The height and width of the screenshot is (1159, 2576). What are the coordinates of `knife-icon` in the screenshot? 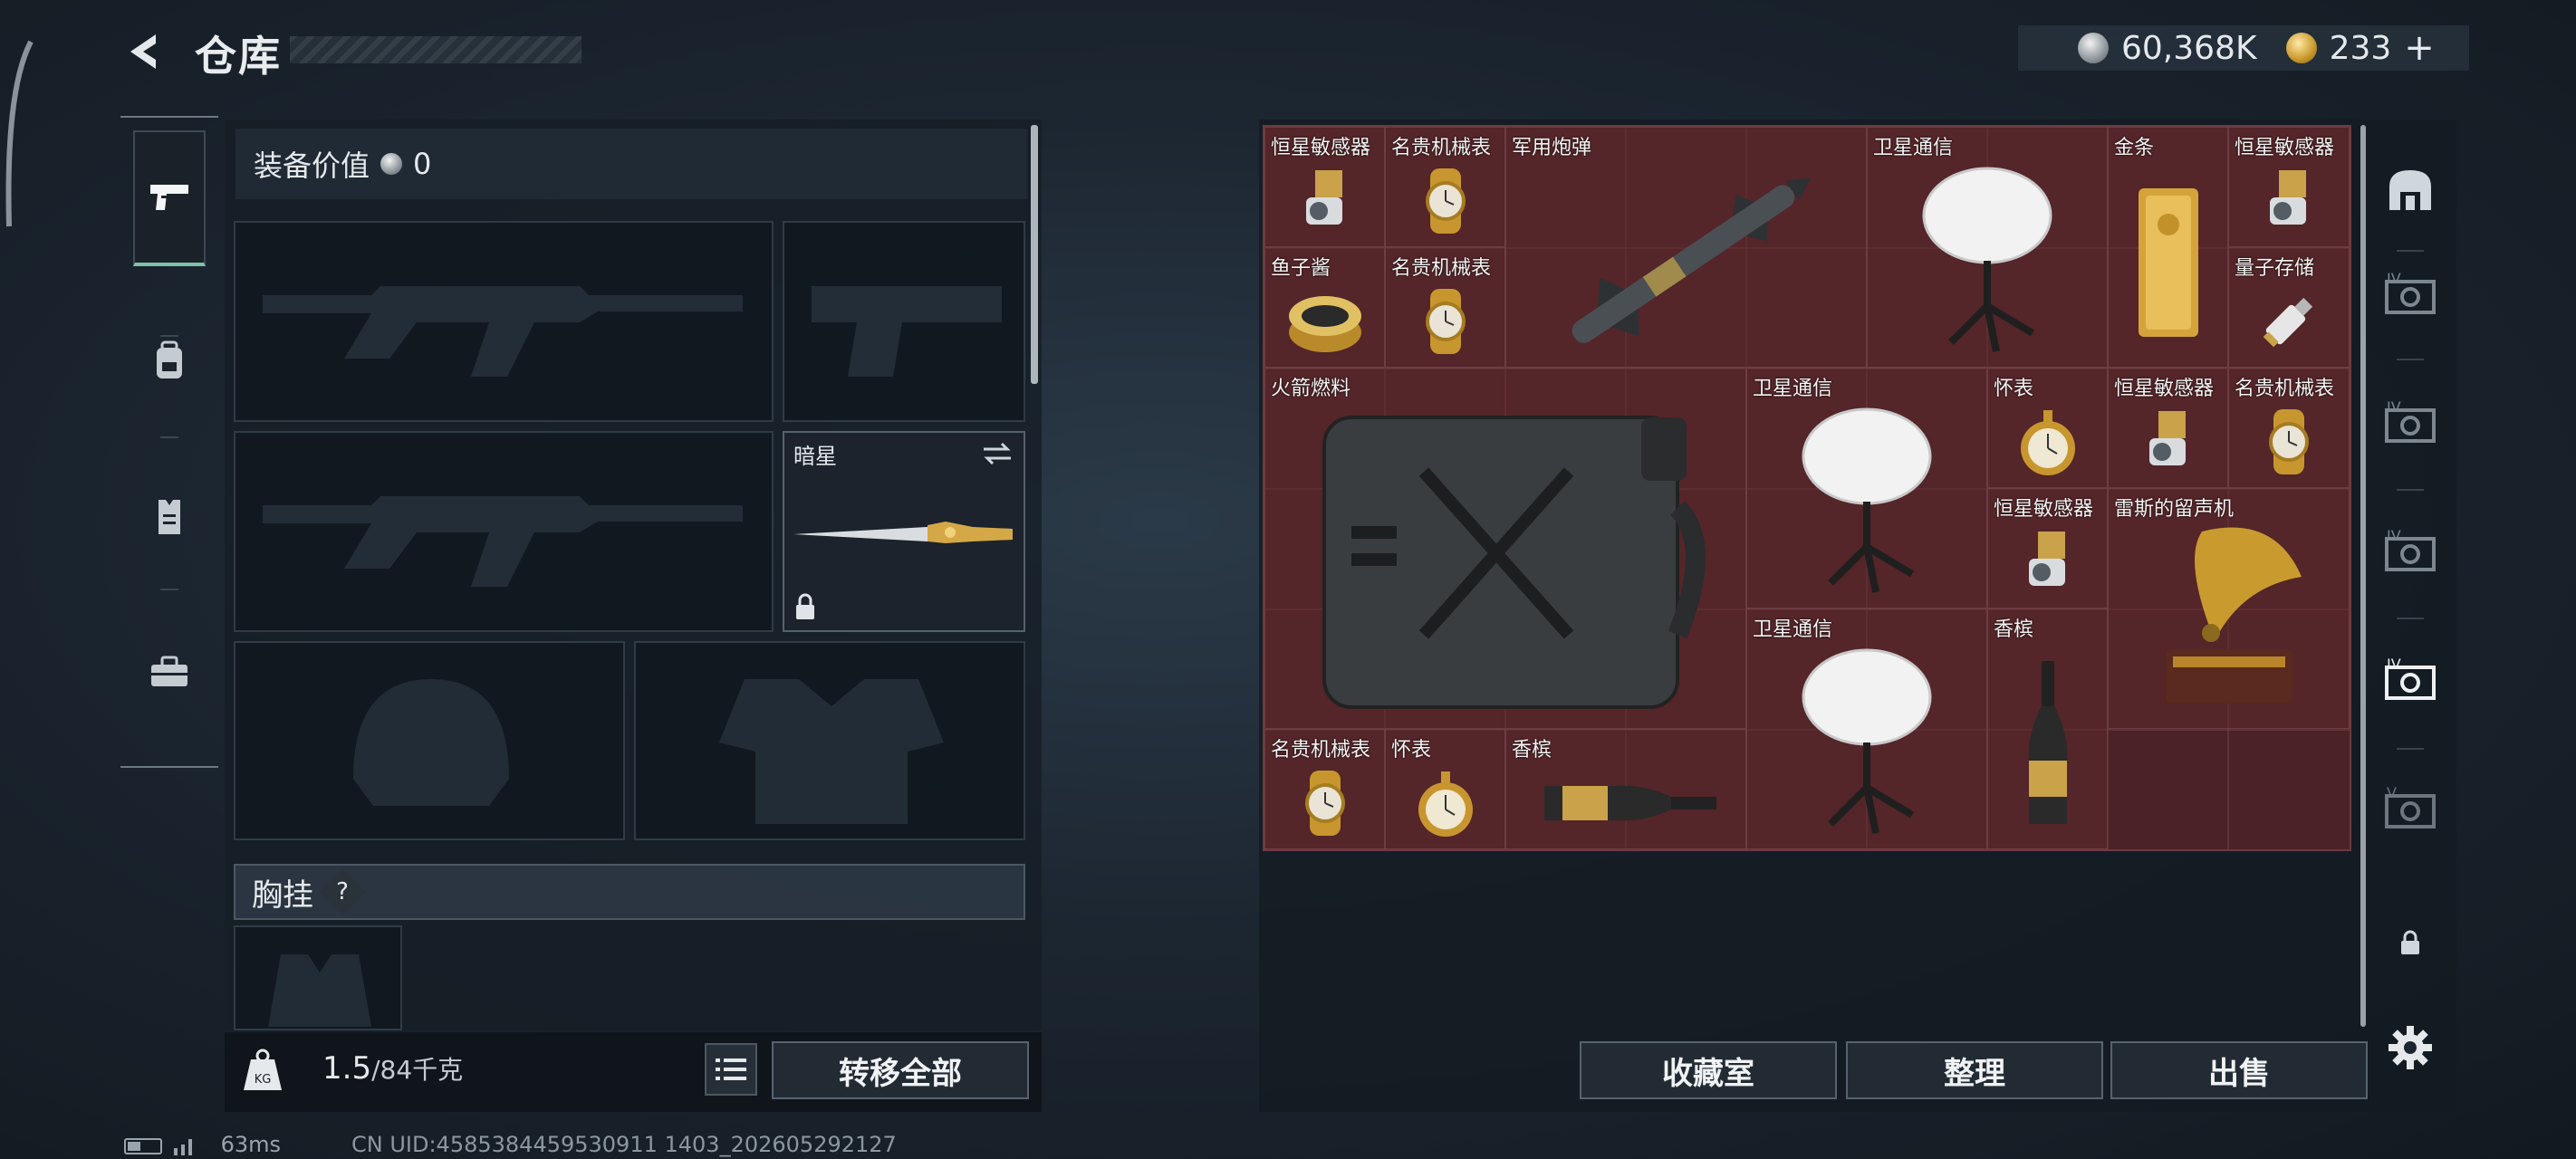 It's located at (903, 532).